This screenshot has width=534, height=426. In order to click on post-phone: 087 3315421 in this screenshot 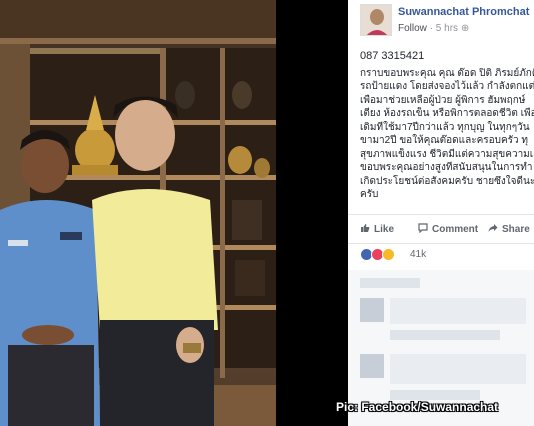, I will do `click(392, 56)`.